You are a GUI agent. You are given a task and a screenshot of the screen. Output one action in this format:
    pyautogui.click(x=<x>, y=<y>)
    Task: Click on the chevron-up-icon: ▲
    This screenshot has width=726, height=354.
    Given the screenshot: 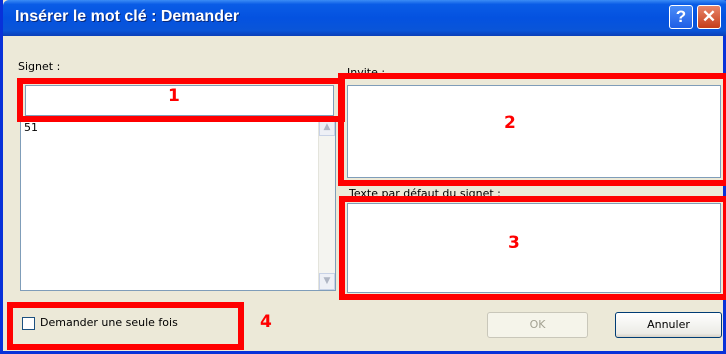 What is the action you would take?
    pyautogui.click(x=327, y=127)
    